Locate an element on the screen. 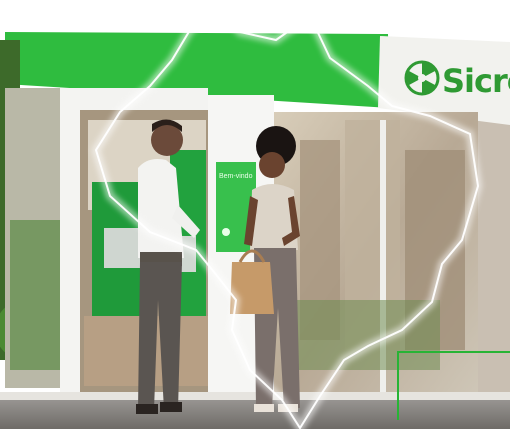 The image size is (510, 429). door-frame-left is located at coordinates (70, 248).